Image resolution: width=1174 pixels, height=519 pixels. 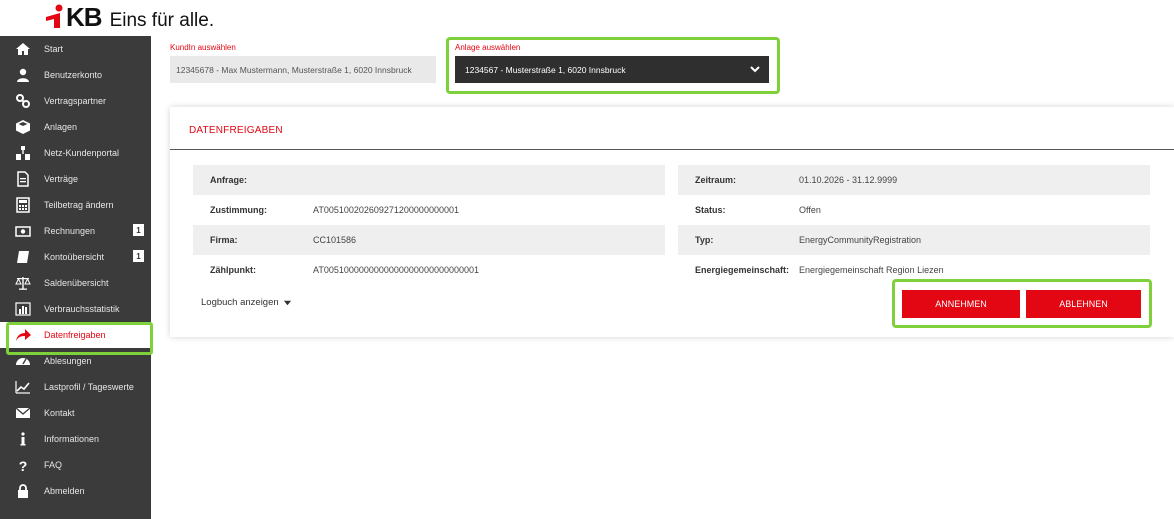 What do you see at coordinates (914, 180) in the screenshot?
I see `detail-row-zeitraum: Zeitraum: 01.10.2026 - 31.12.9999` at bounding box center [914, 180].